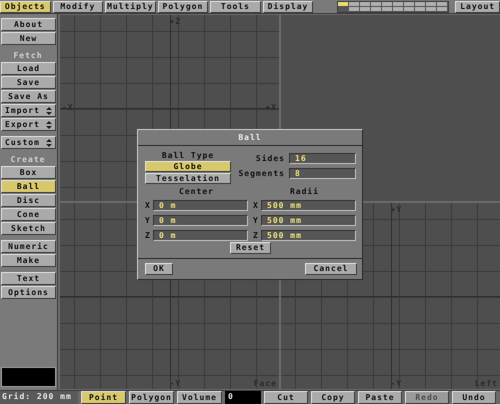 This screenshot has width=500, height=404. What do you see at coordinates (78, 7) in the screenshot?
I see `menu-tab: Modify` at bounding box center [78, 7].